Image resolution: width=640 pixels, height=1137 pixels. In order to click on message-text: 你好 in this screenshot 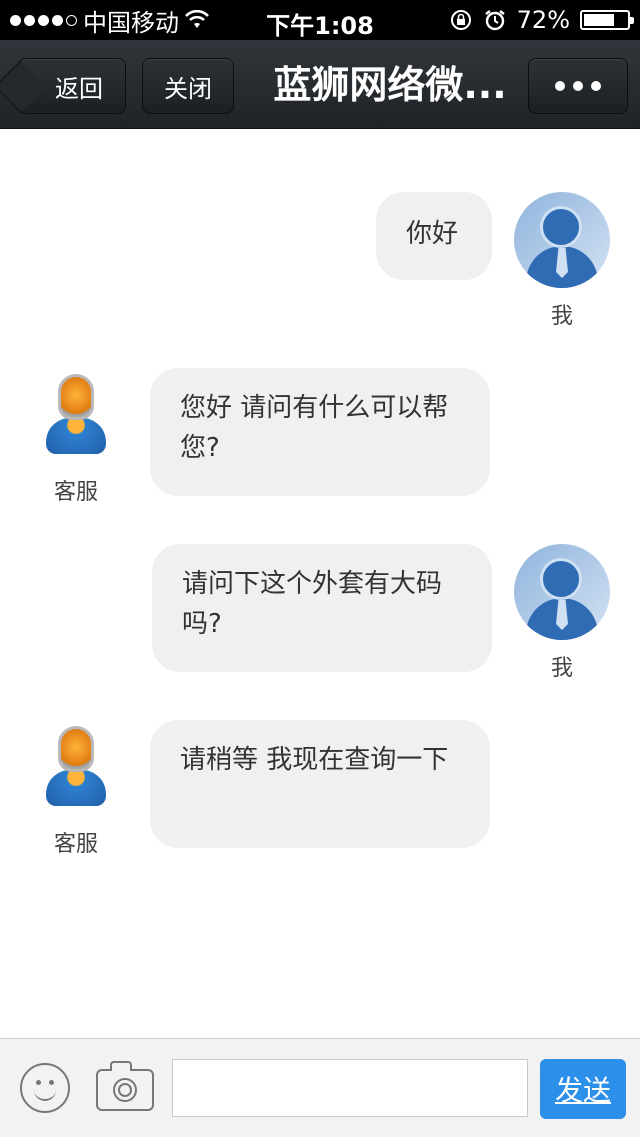, I will do `click(432, 234)`.